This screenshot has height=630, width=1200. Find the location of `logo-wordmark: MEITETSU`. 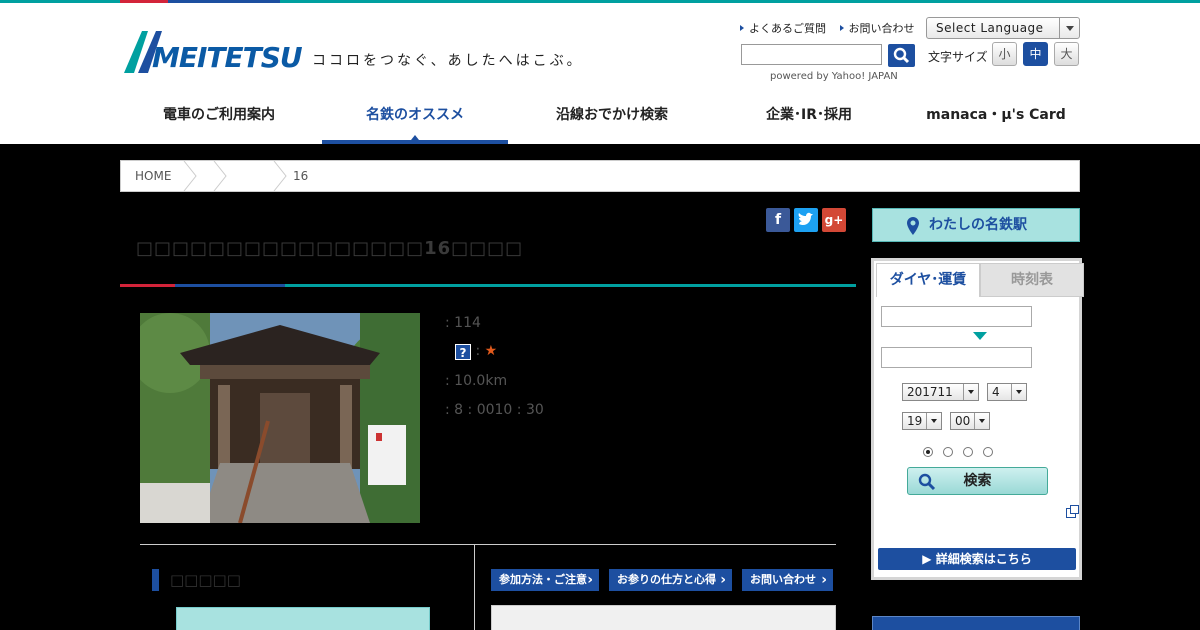

logo-wordmark: MEITETSU is located at coordinates (227, 57).